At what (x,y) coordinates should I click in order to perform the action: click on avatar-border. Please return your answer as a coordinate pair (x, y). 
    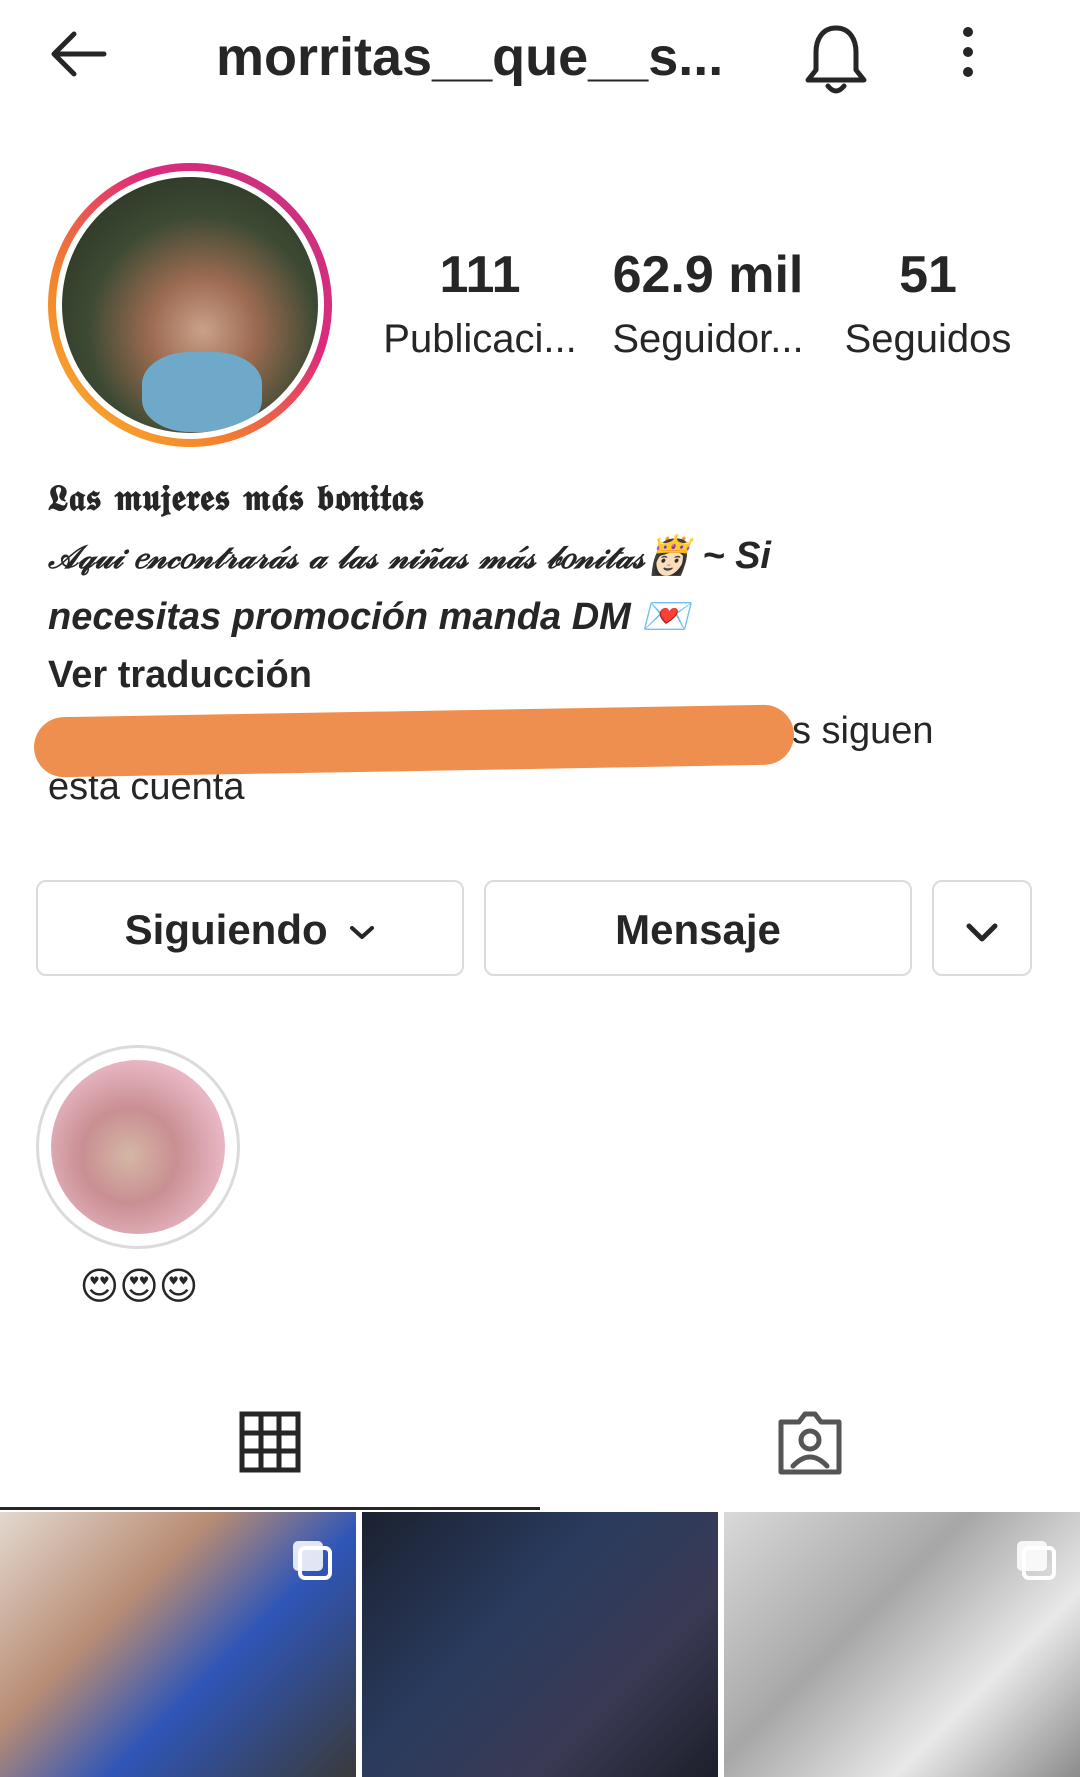
    Looking at the image, I should click on (190, 305).